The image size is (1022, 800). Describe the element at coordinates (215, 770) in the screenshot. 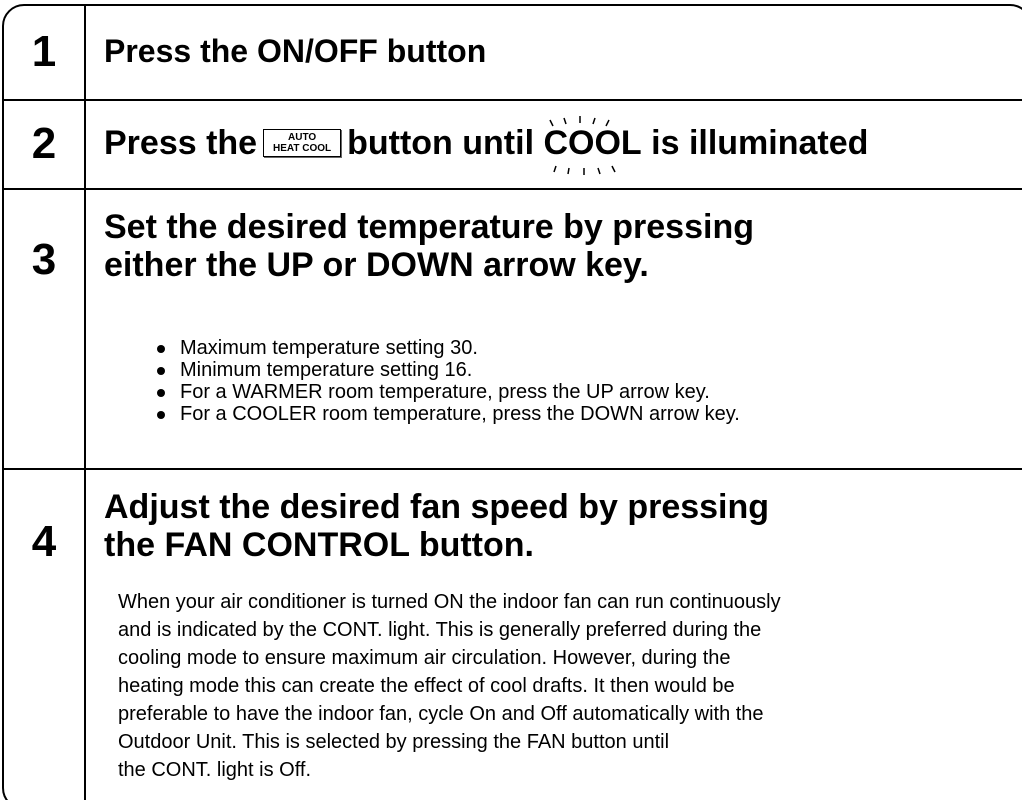

I see `paragraph-line: the CONT. light is Off.` at that location.